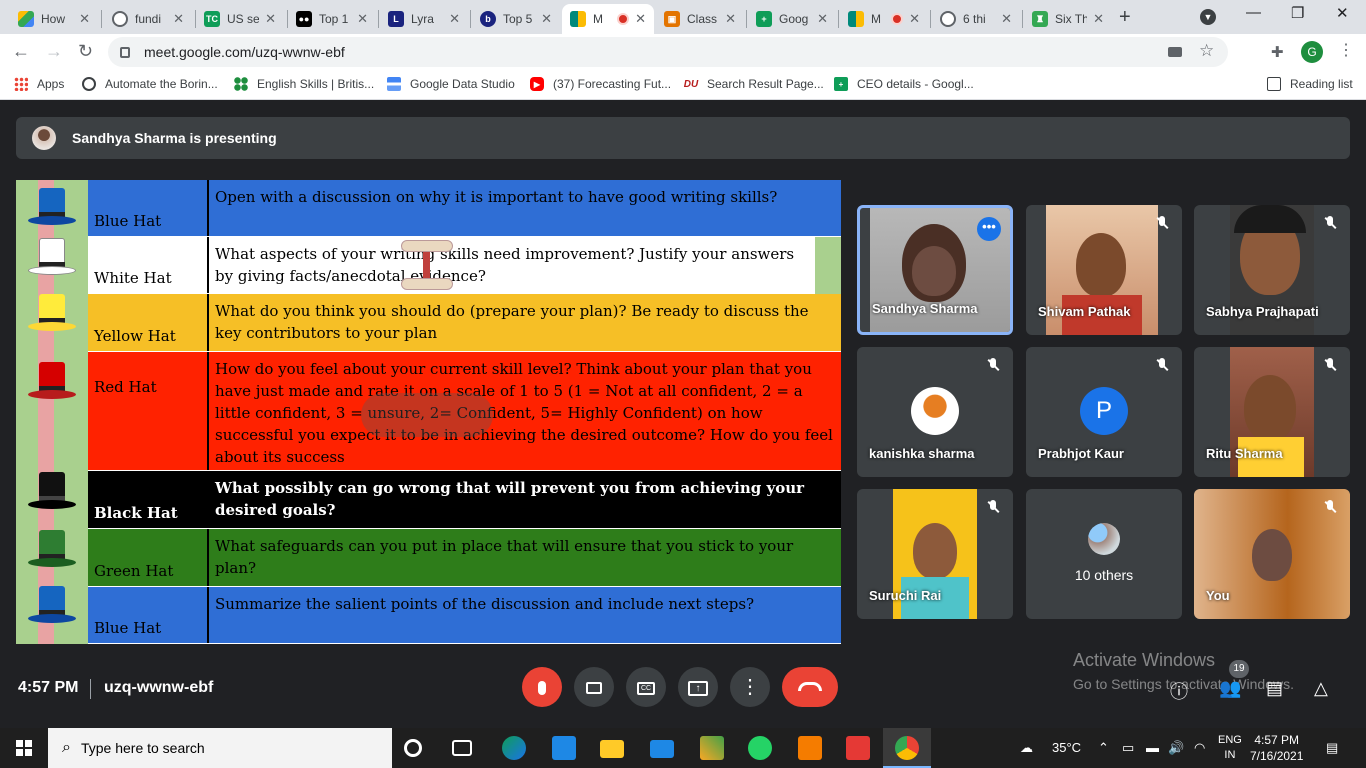 This screenshot has width=1366, height=768. I want to click on restore-button: ❐, so click(1297, 13).